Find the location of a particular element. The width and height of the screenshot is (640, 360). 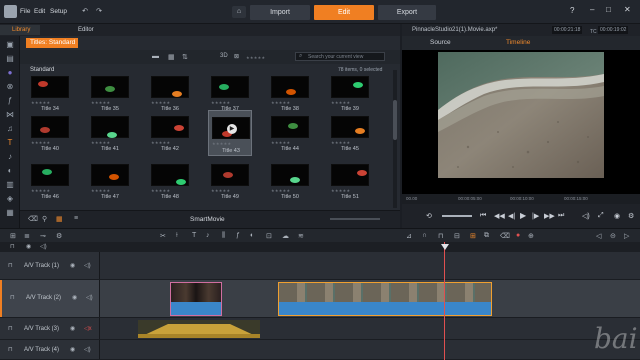

overwrite-icon: ⧉ is located at coordinates (486, 236).